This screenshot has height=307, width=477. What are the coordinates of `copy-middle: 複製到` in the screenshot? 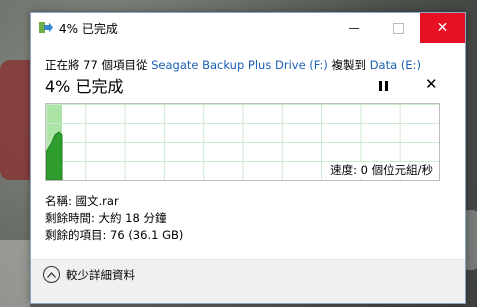 It's located at (348, 65).